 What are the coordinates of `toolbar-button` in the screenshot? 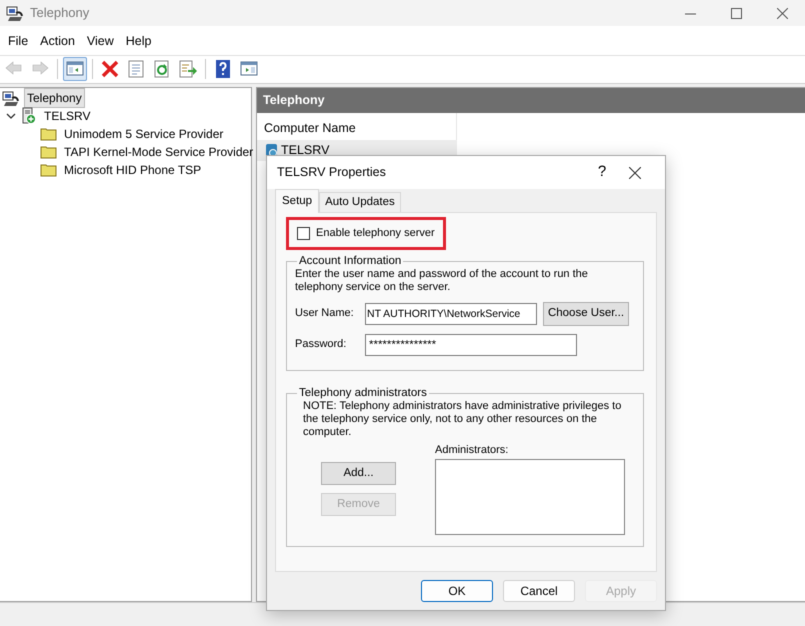 It's located at (75, 69).